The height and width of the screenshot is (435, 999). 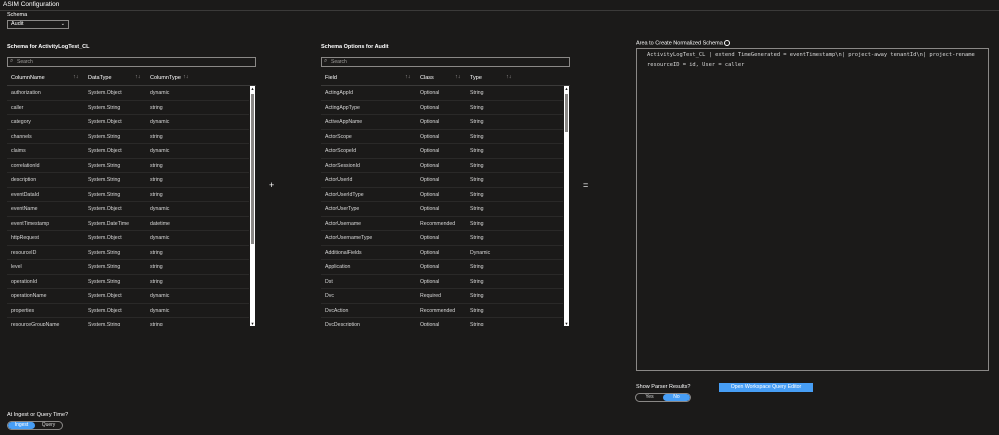 I want to click on table-row: resourceID System.String string, so click(x=128, y=253).